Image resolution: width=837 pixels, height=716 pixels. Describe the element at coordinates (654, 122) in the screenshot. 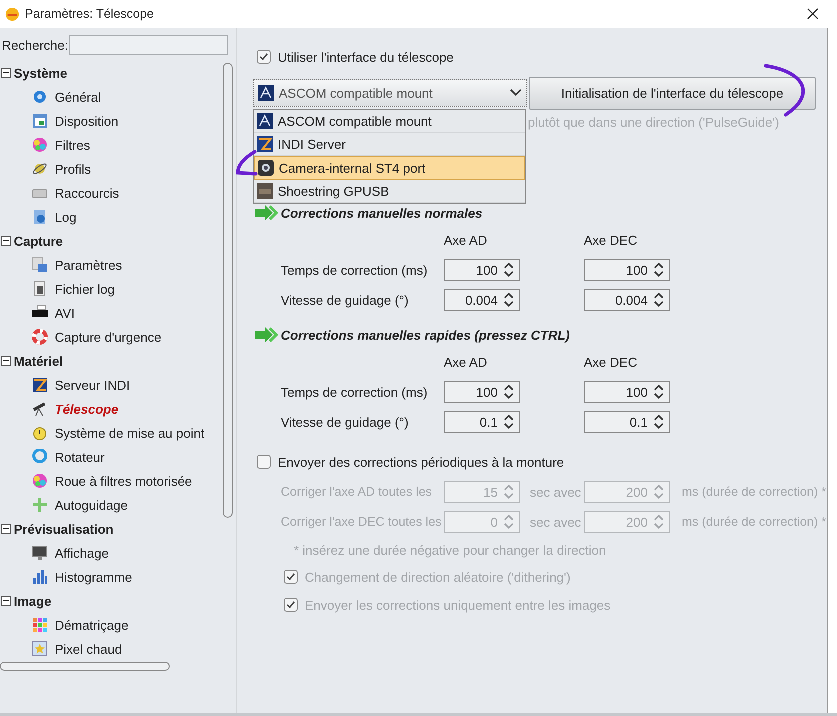

I see `hint-text: plutôt que dans une direction ('PulseGuide')` at that location.